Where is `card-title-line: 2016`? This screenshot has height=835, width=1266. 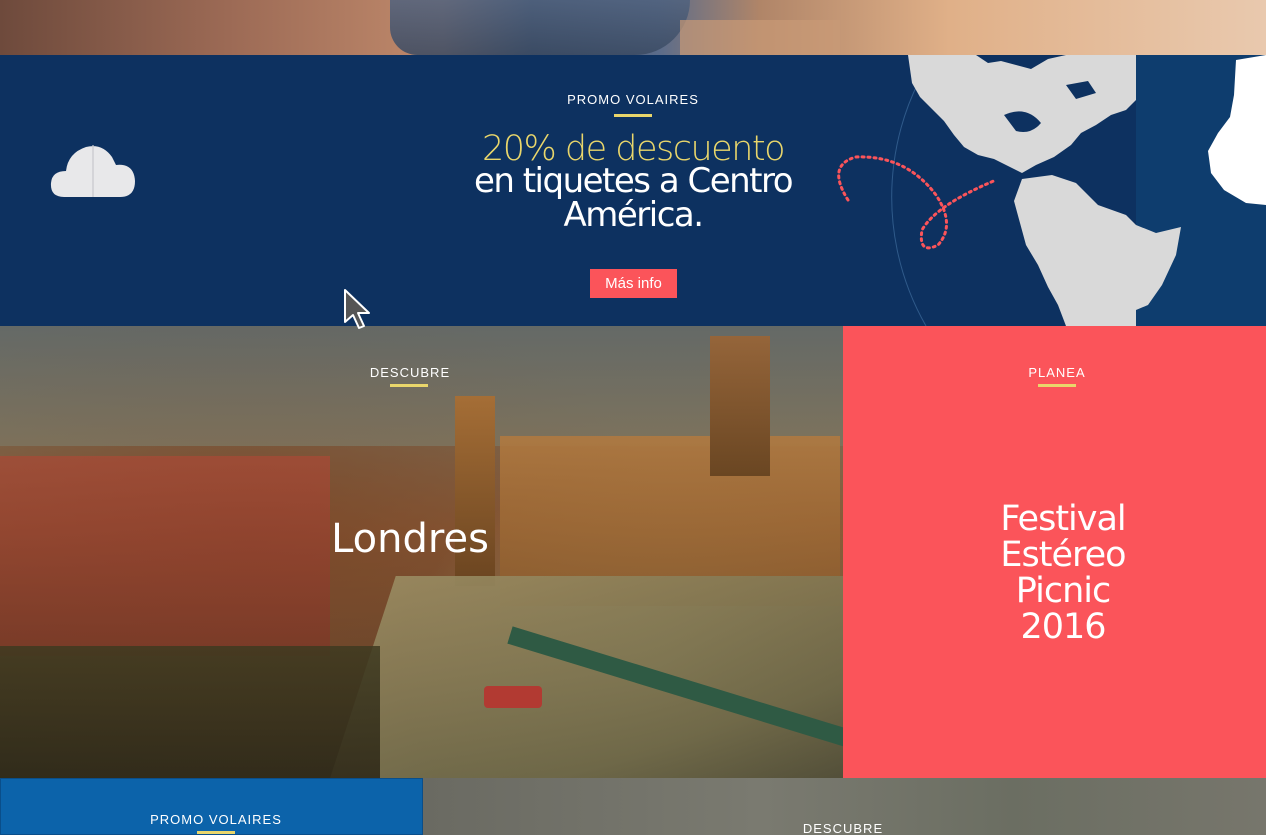
card-title-line: 2016 is located at coordinates (1063, 627).